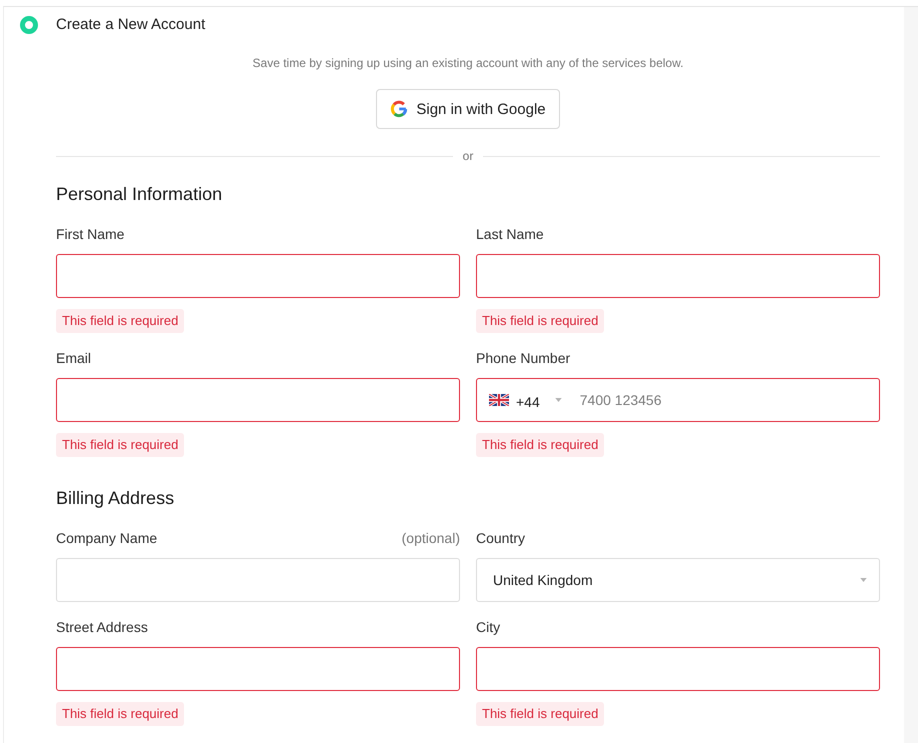 The height and width of the screenshot is (743, 918). I want to click on country-select: United Kingdom, so click(678, 580).